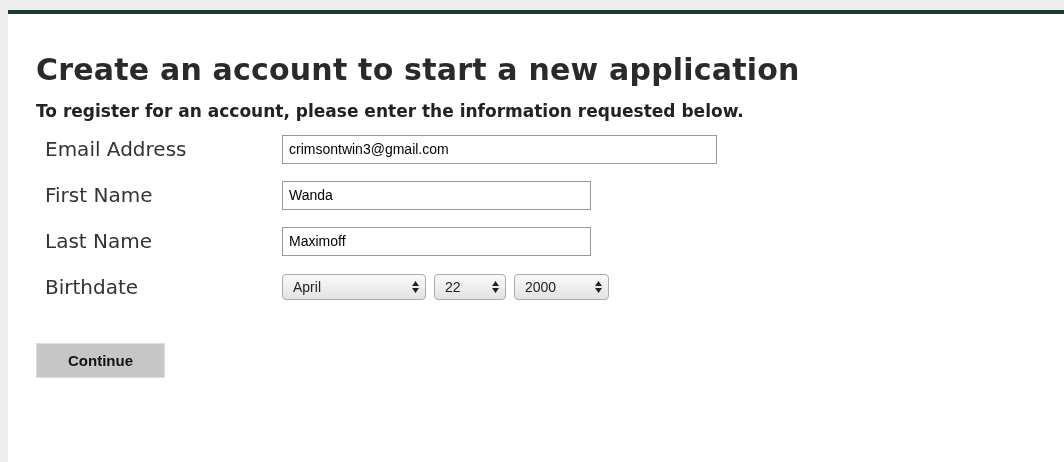 Image resolution: width=1064 pixels, height=462 pixels. What do you see at coordinates (436, 195) in the screenshot?
I see `input-field: Wanda` at bounding box center [436, 195].